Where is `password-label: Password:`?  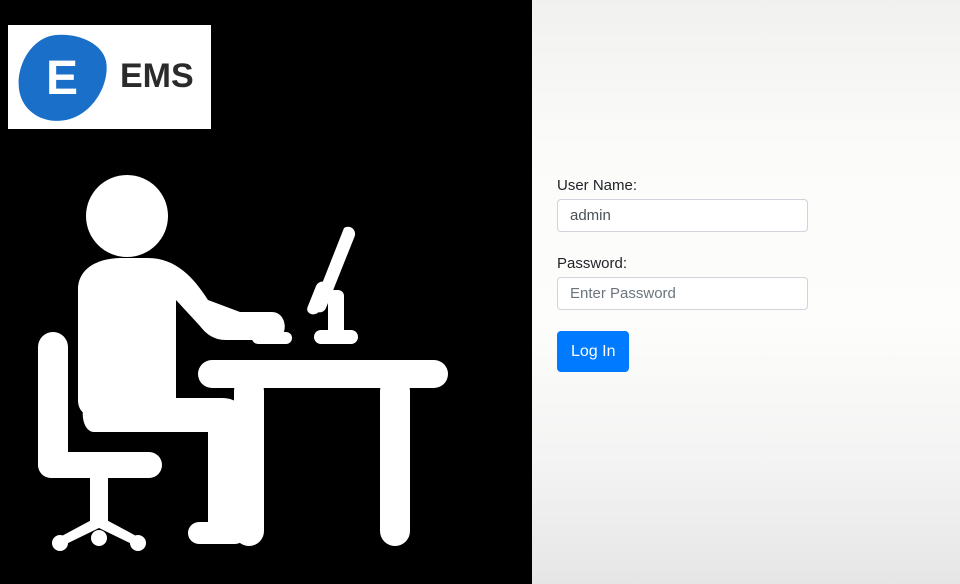
password-label: Password: is located at coordinates (592, 263).